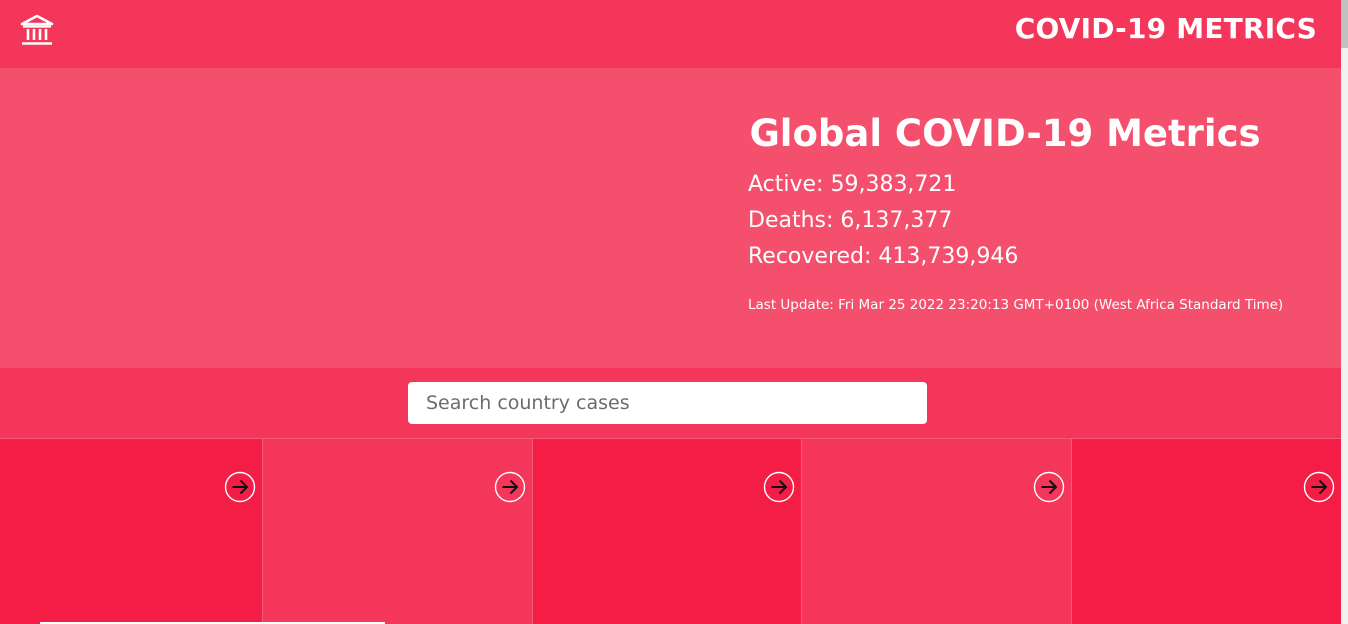 Image resolution: width=1348 pixels, height=624 pixels. I want to click on search-bar-section, so click(670, 403).